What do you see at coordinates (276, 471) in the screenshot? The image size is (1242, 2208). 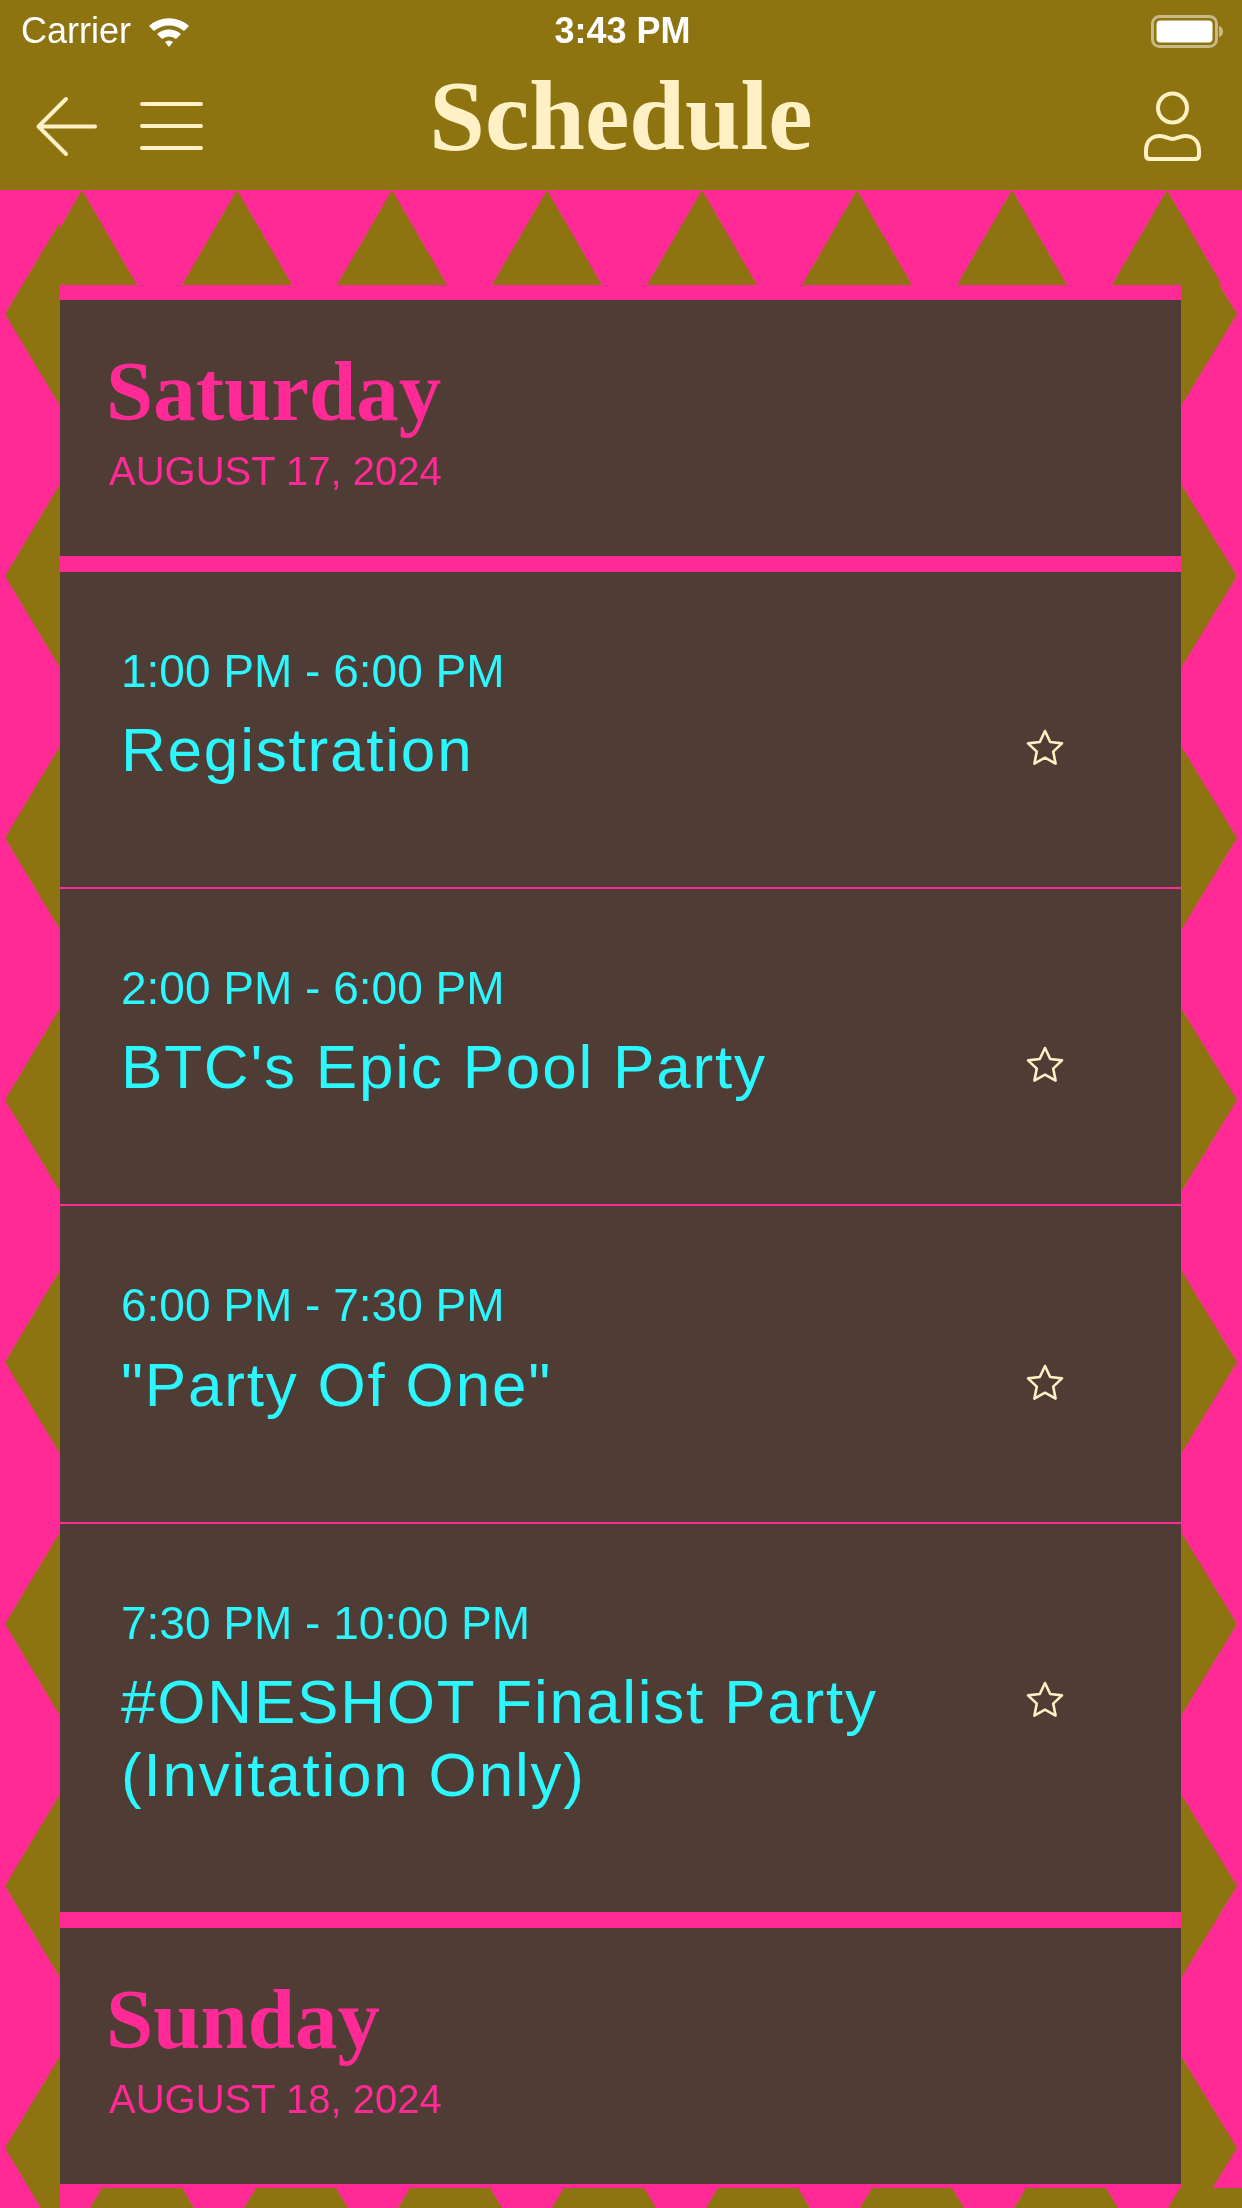 I see `day-date: AUGUST 17, 2024` at bounding box center [276, 471].